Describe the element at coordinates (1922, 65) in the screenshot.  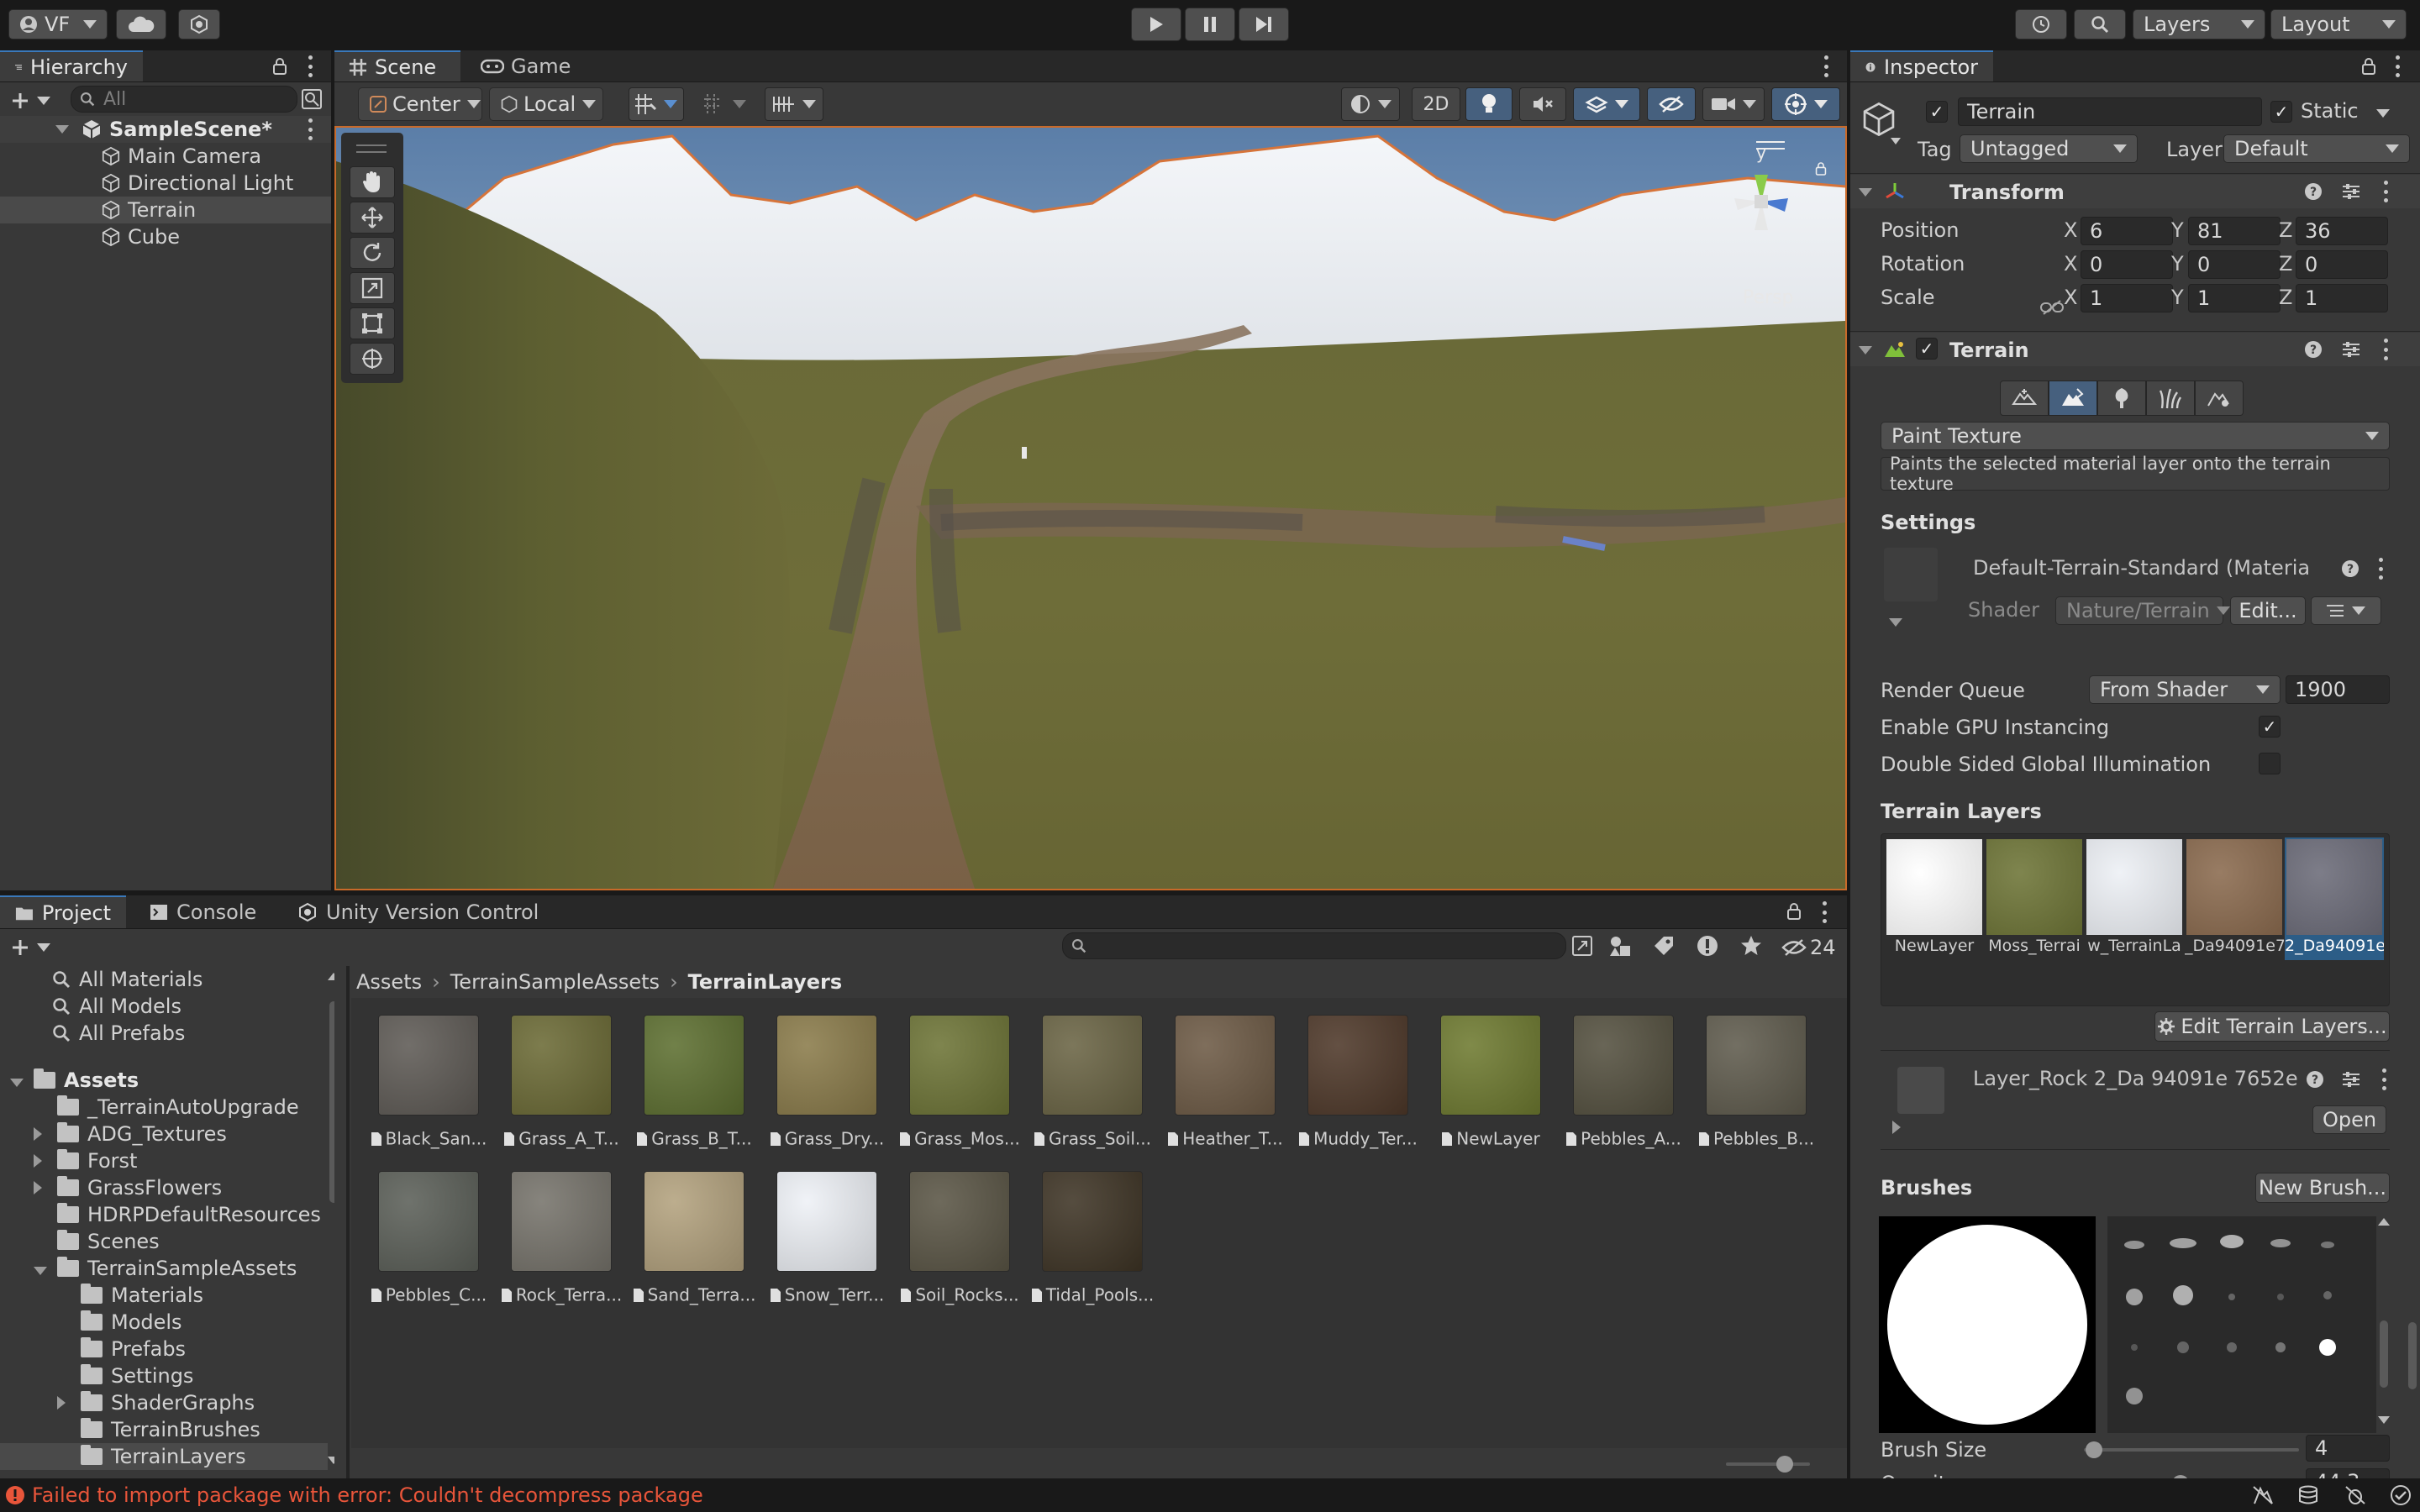
I see `tab-inspector: Inspector` at that location.